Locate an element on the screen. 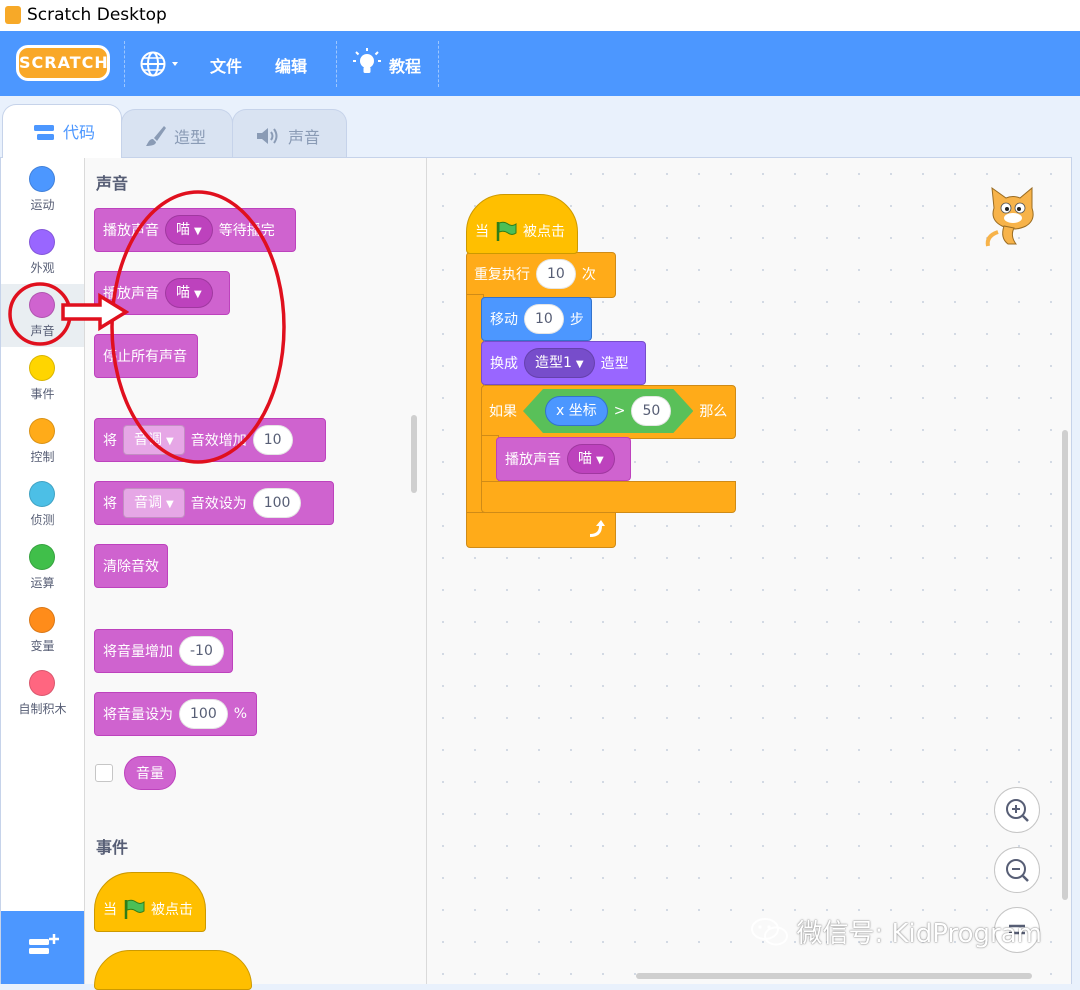 This screenshot has width=1080, height=990. script-start-sound-block: 播放声音 喵 ▼ is located at coordinates (563, 459).